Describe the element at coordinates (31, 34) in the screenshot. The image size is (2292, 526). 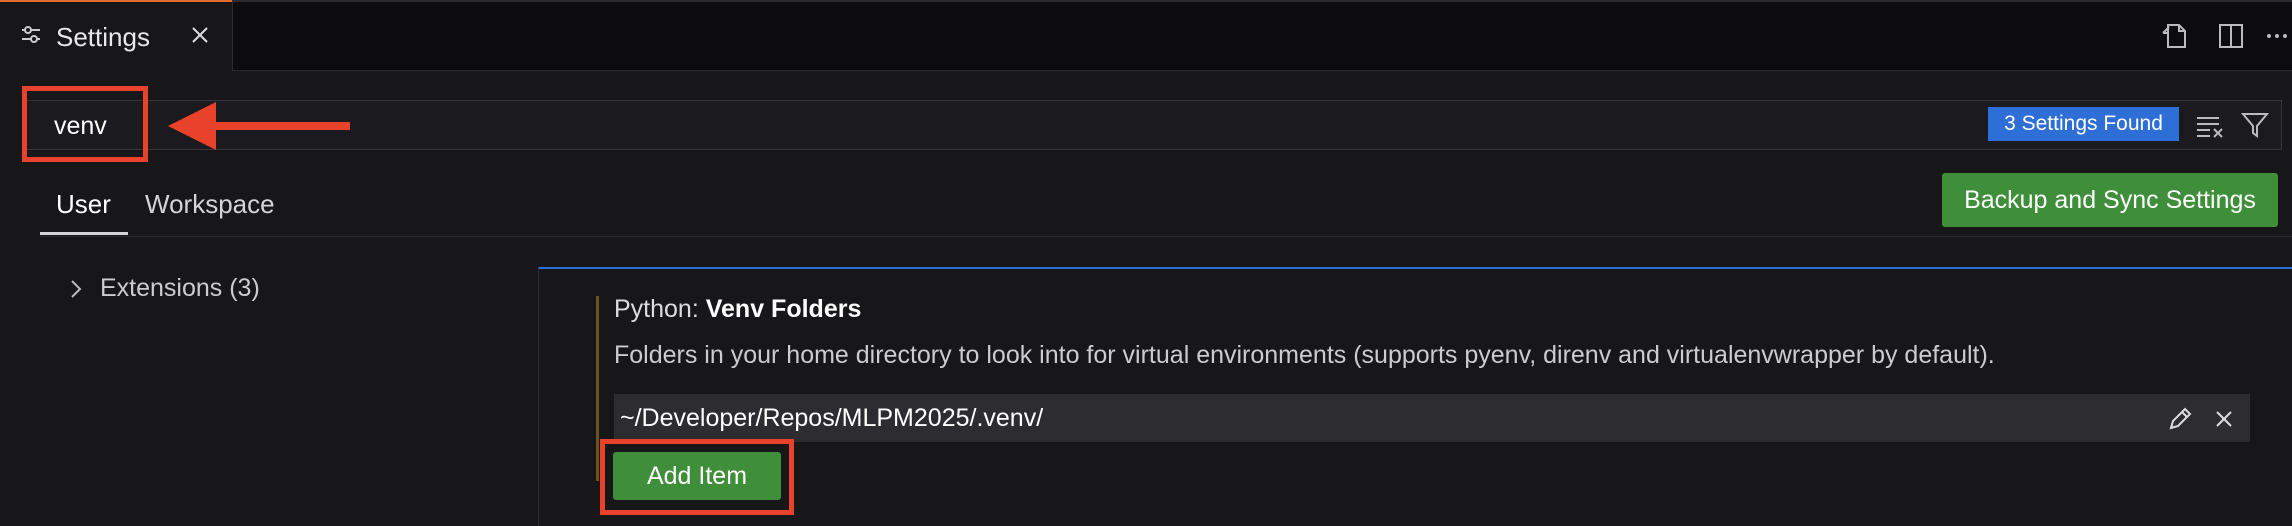
I see `settings-sliders-icon` at that location.